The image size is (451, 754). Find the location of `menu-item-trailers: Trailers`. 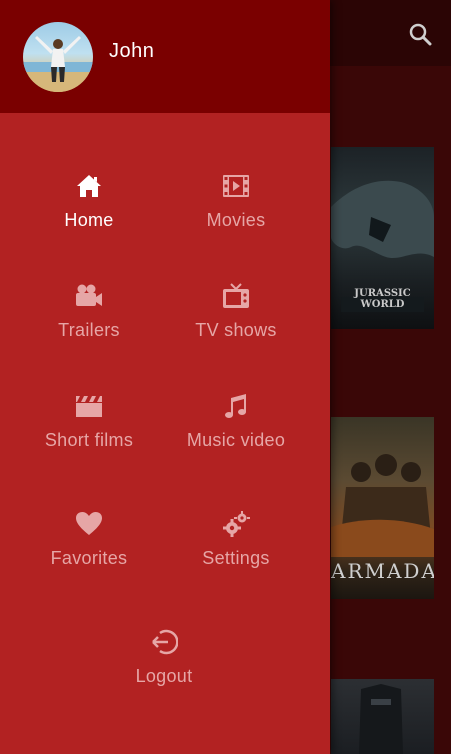

menu-item-trailers: Trailers is located at coordinates (89, 322).